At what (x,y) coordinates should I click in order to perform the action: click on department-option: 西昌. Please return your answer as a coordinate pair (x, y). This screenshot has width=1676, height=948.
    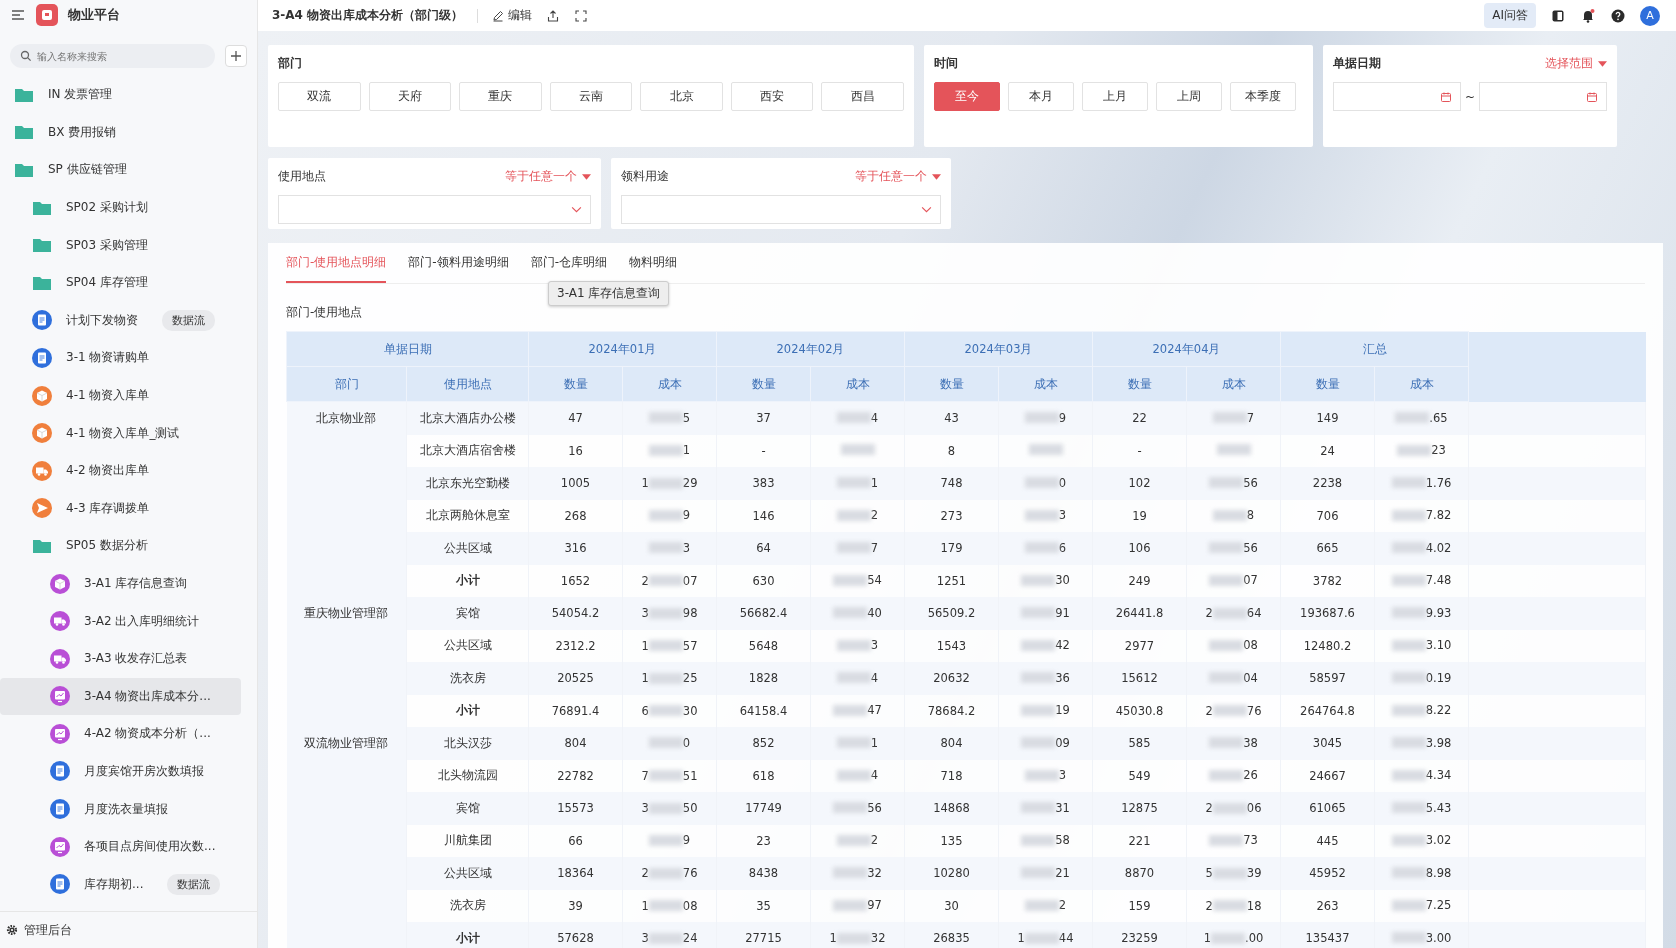
    Looking at the image, I should click on (863, 96).